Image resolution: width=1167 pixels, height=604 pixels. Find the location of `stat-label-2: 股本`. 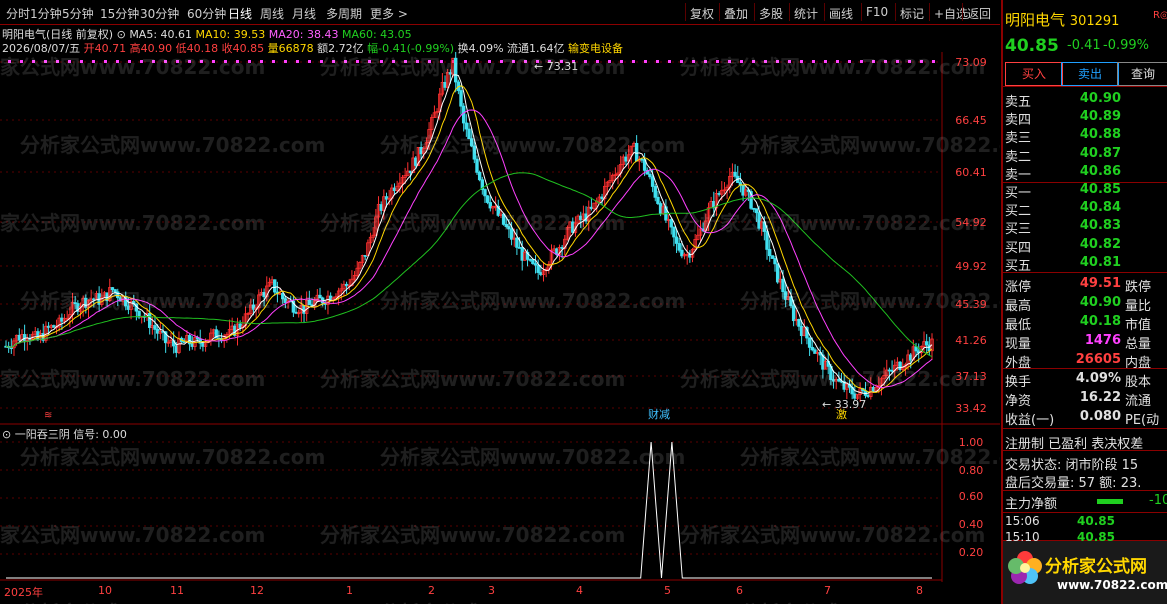

stat-label-2: 股本 is located at coordinates (1138, 382).